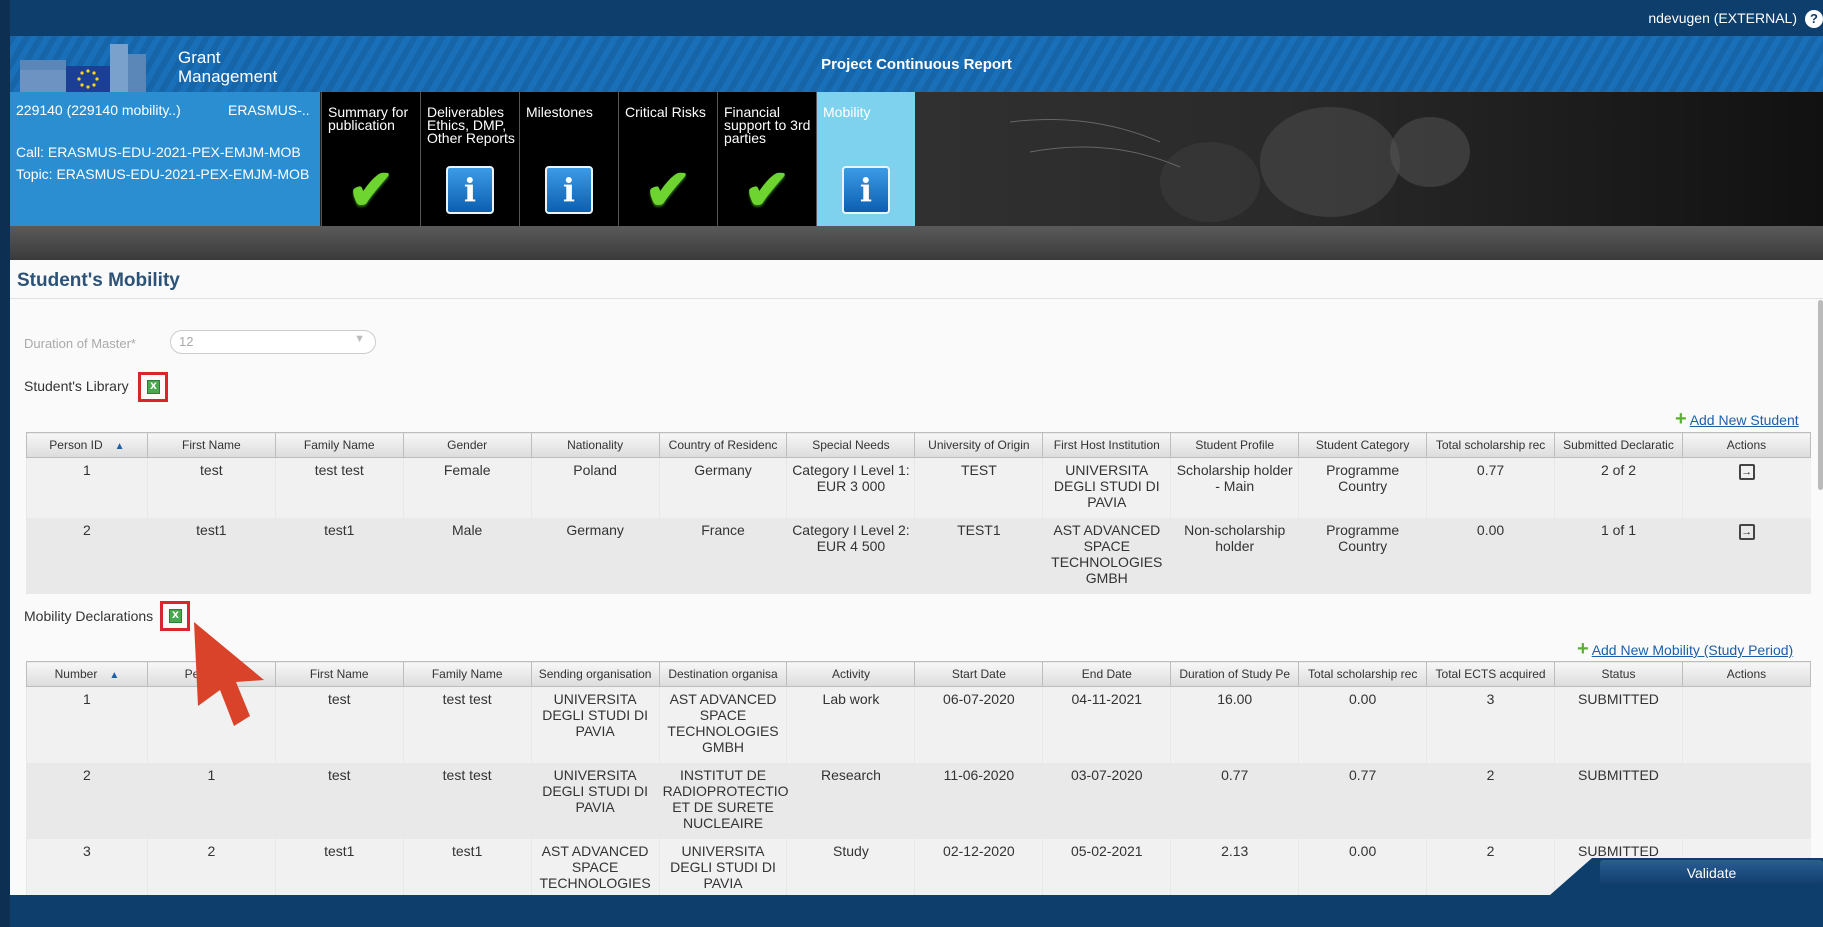 This screenshot has height=927, width=1823. Describe the element at coordinates (916, 243) in the screenshot. I see `toolbar-strip` at that location.